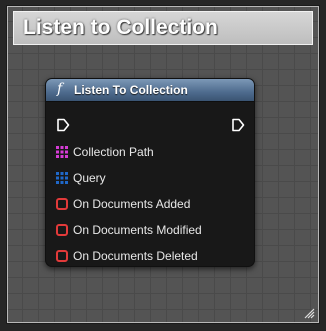  I want to click on exec-input-pin-icon, so click(63, 125).